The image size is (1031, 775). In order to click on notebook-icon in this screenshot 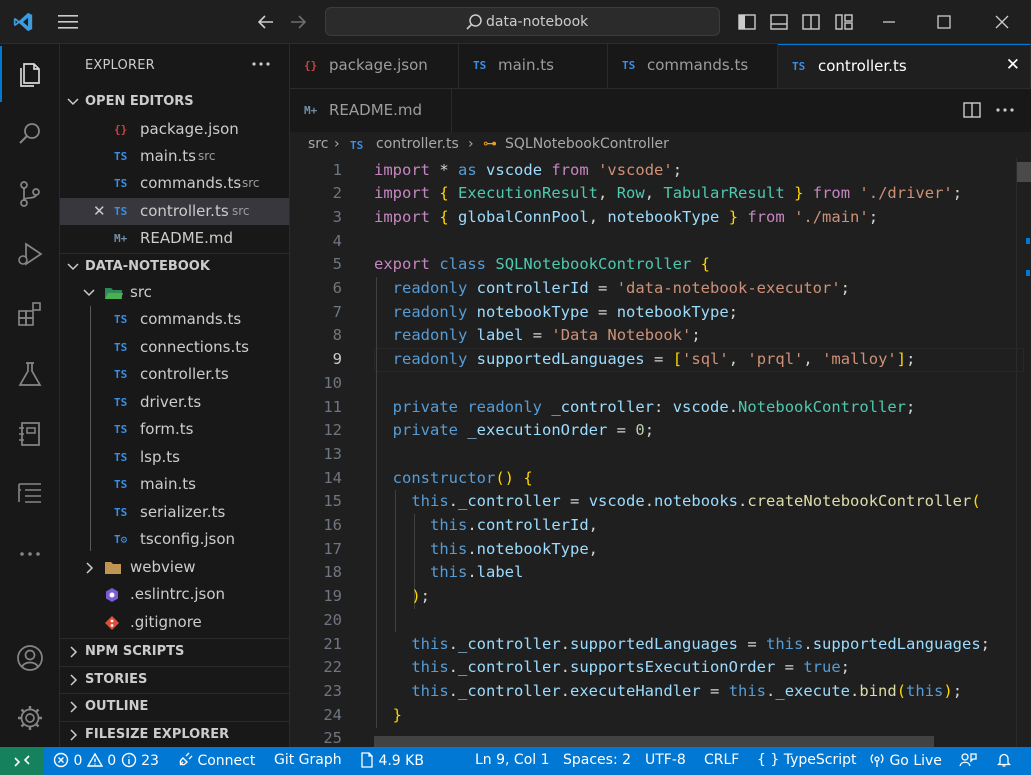, I will do `click(29, 434)`.